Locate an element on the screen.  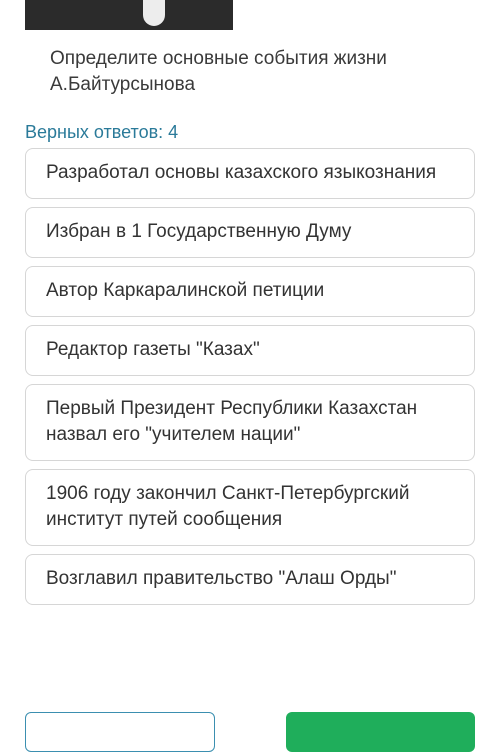
answer-option-2: Избран в 1 Государственную Думу is located at coordinates (250, 232).